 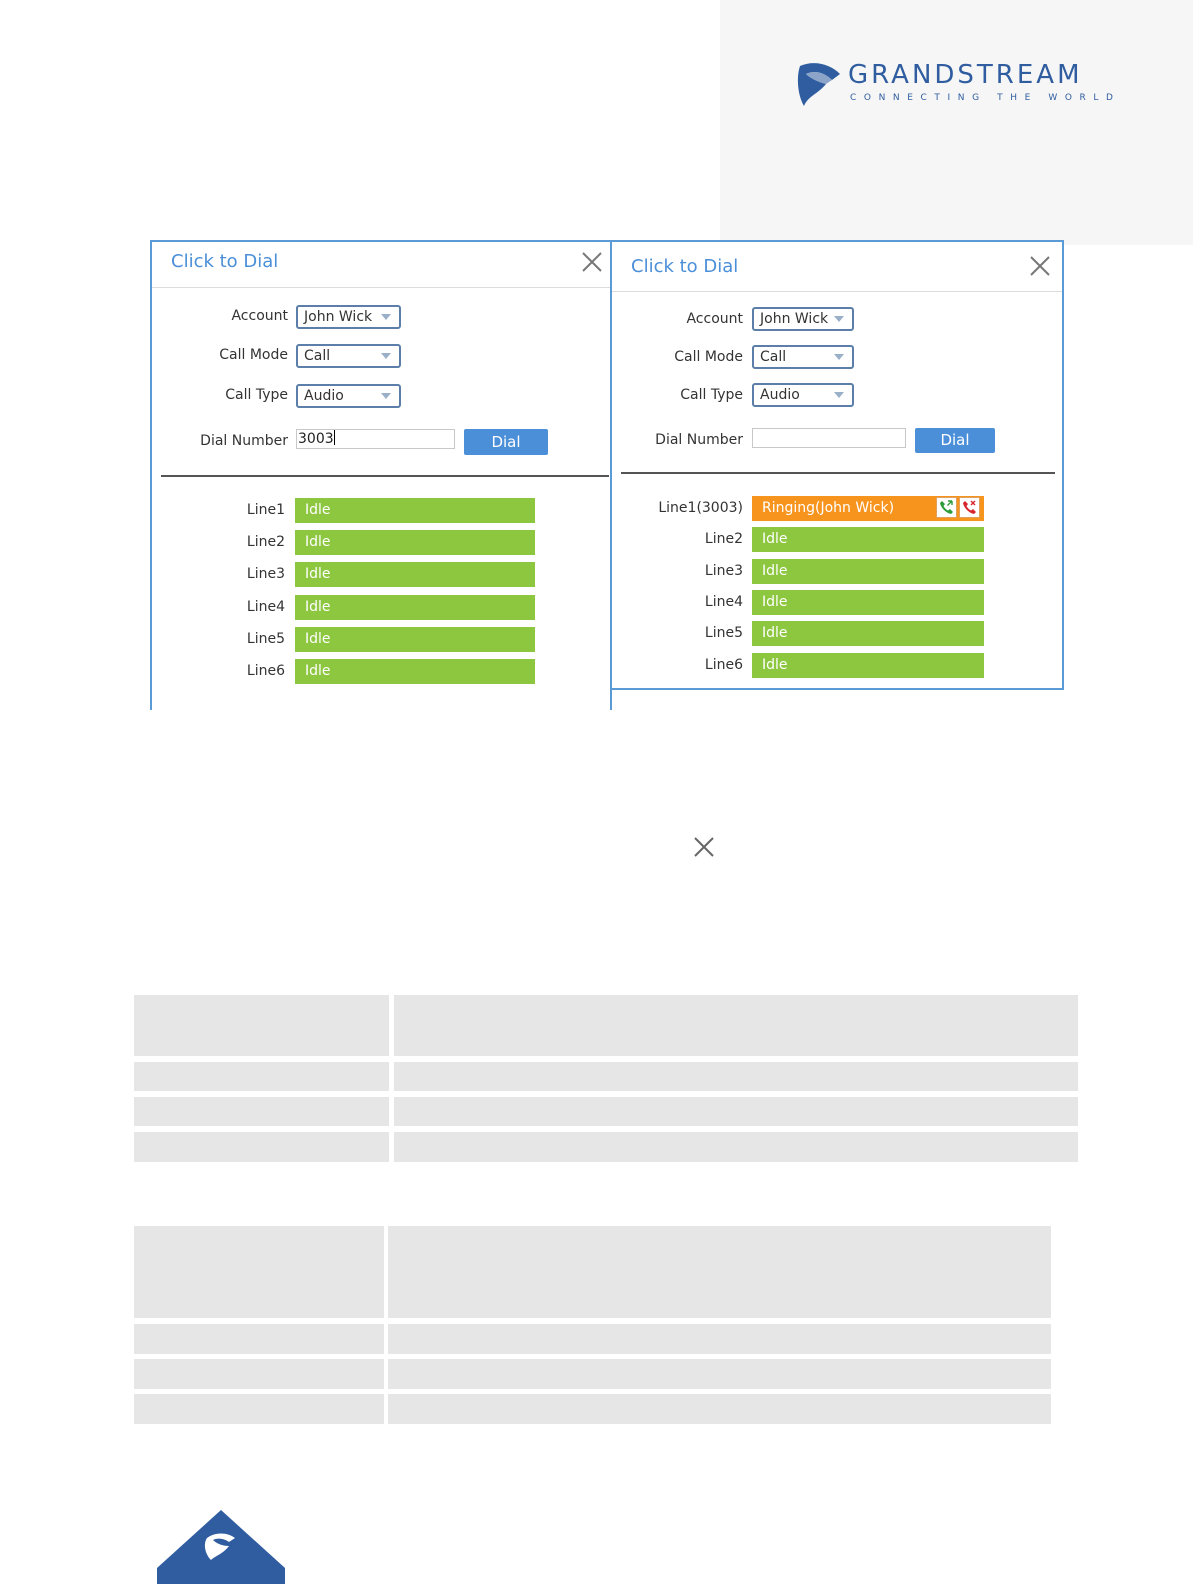 I want to click on brand-tagline: CONNECTING THE WORLD, so click(x=985, y=98).